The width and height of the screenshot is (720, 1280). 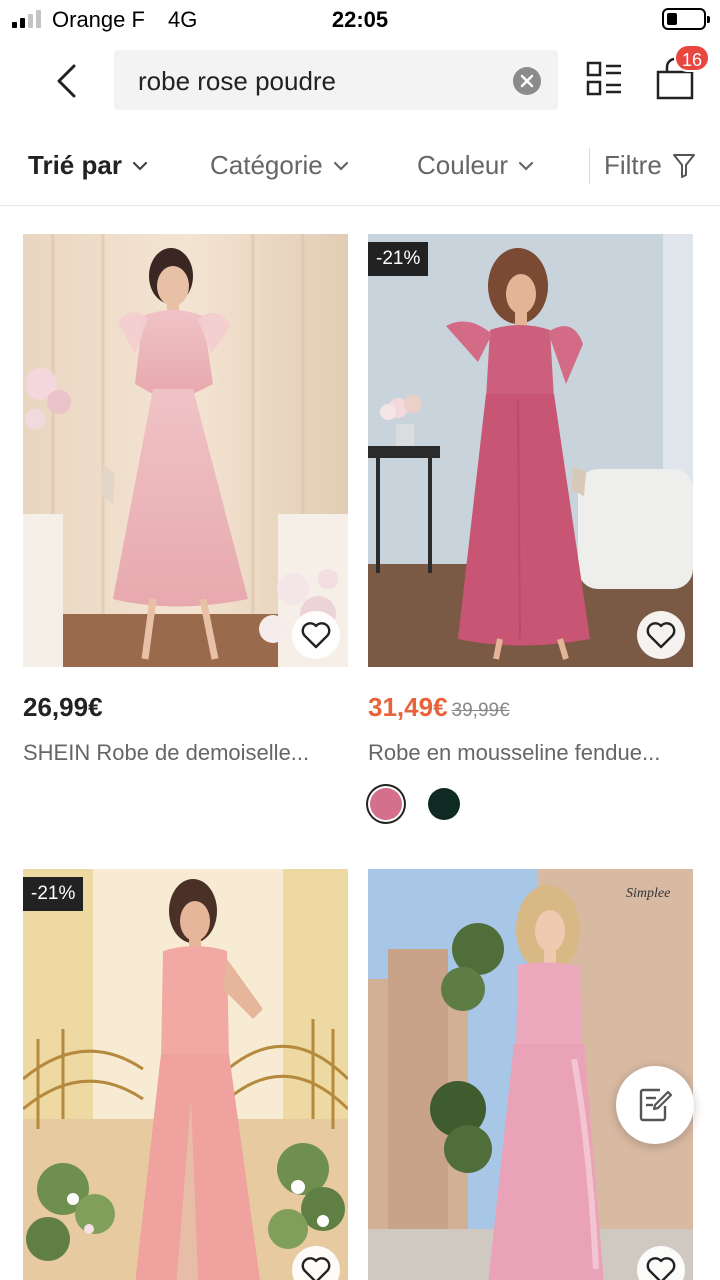 I want to click on product-image: -21%, so click(x=185, y=1074).